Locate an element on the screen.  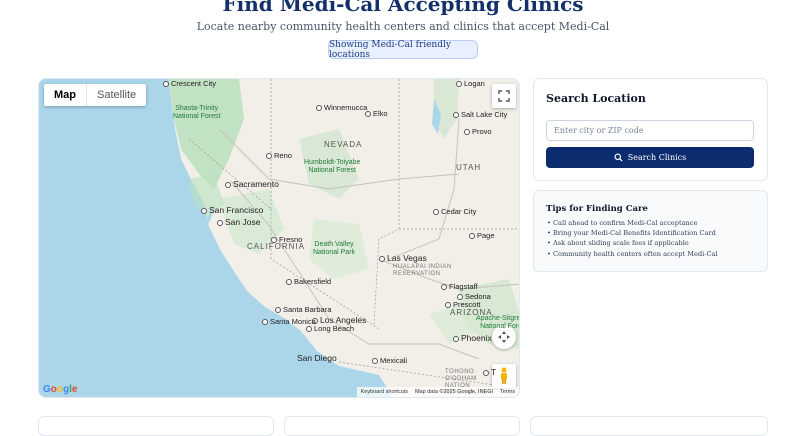
map-label-san-jose: San Jose is located at coordinates (238, 222).